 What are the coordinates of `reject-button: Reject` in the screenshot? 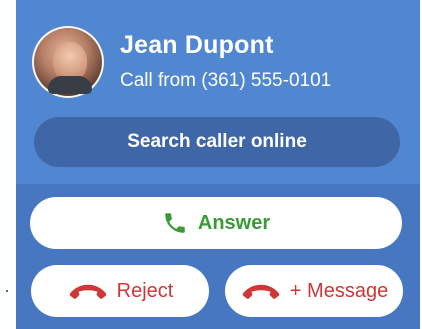 It's located at (120, 291).